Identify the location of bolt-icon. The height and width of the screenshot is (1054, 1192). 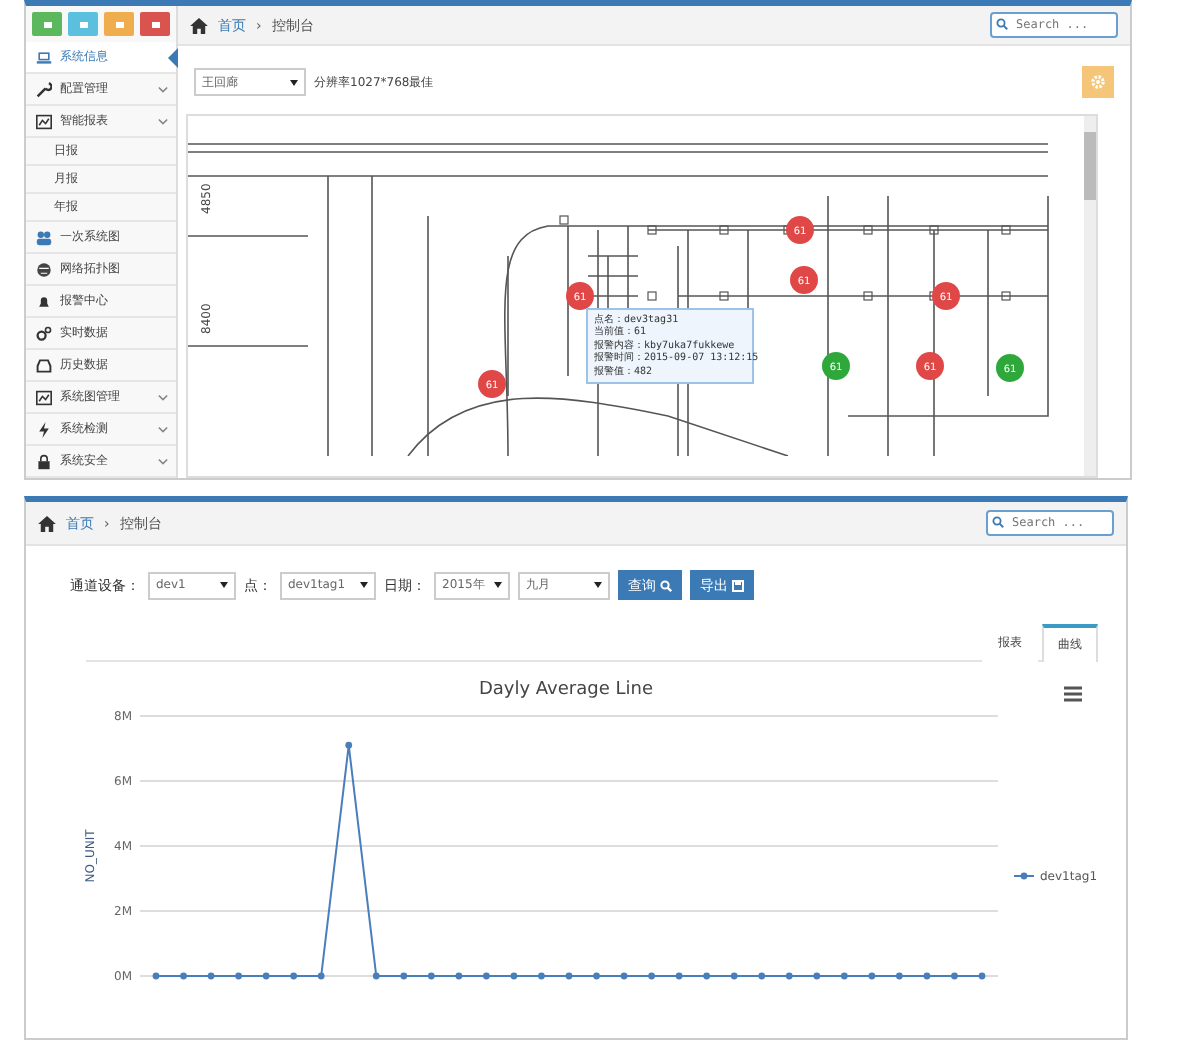
(44, 429).